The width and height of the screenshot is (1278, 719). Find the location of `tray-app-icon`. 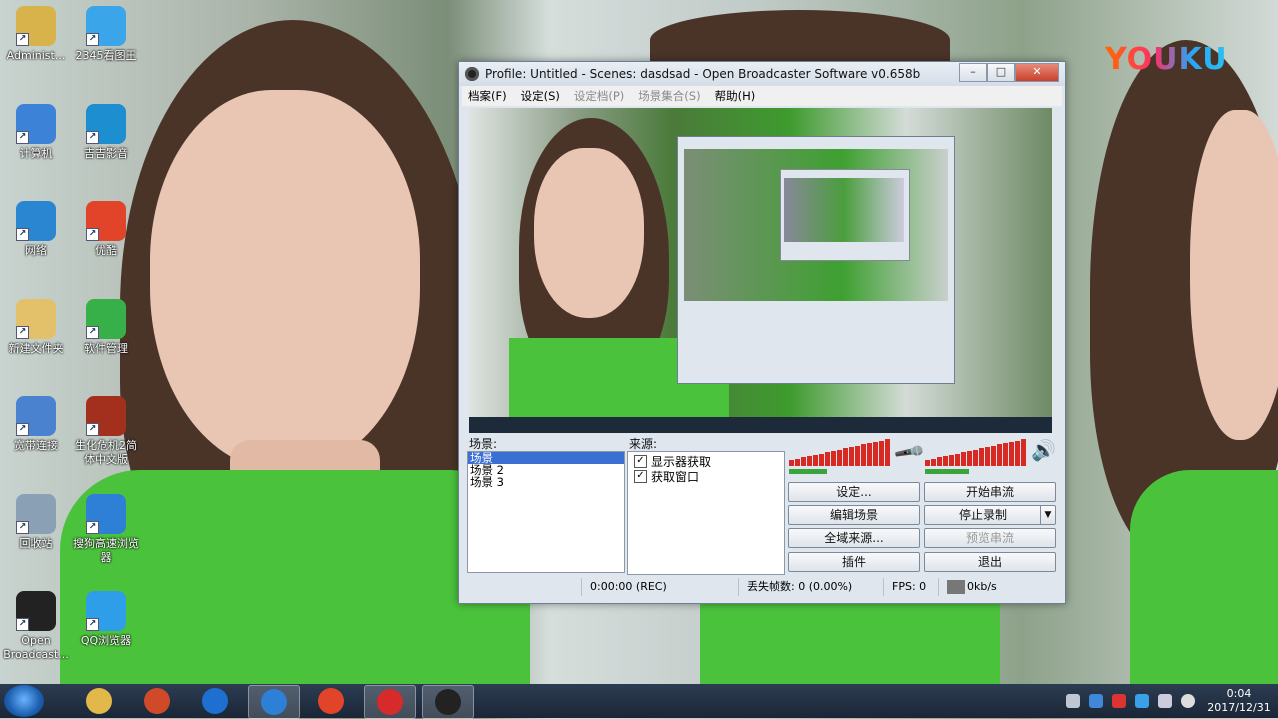

tray-app-icon is located at coordinates (1119, 701).